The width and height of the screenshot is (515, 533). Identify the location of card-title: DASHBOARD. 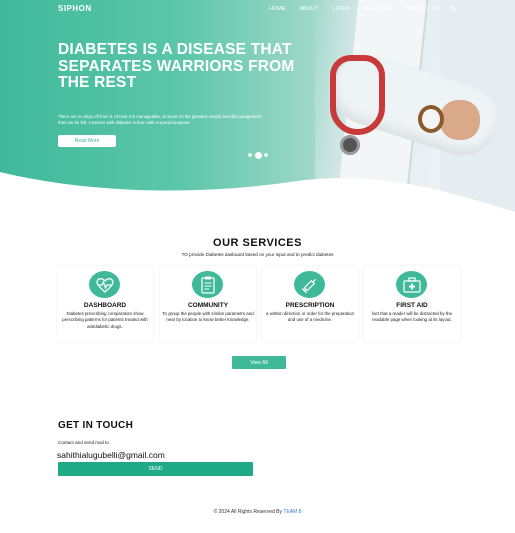
(105, 305).